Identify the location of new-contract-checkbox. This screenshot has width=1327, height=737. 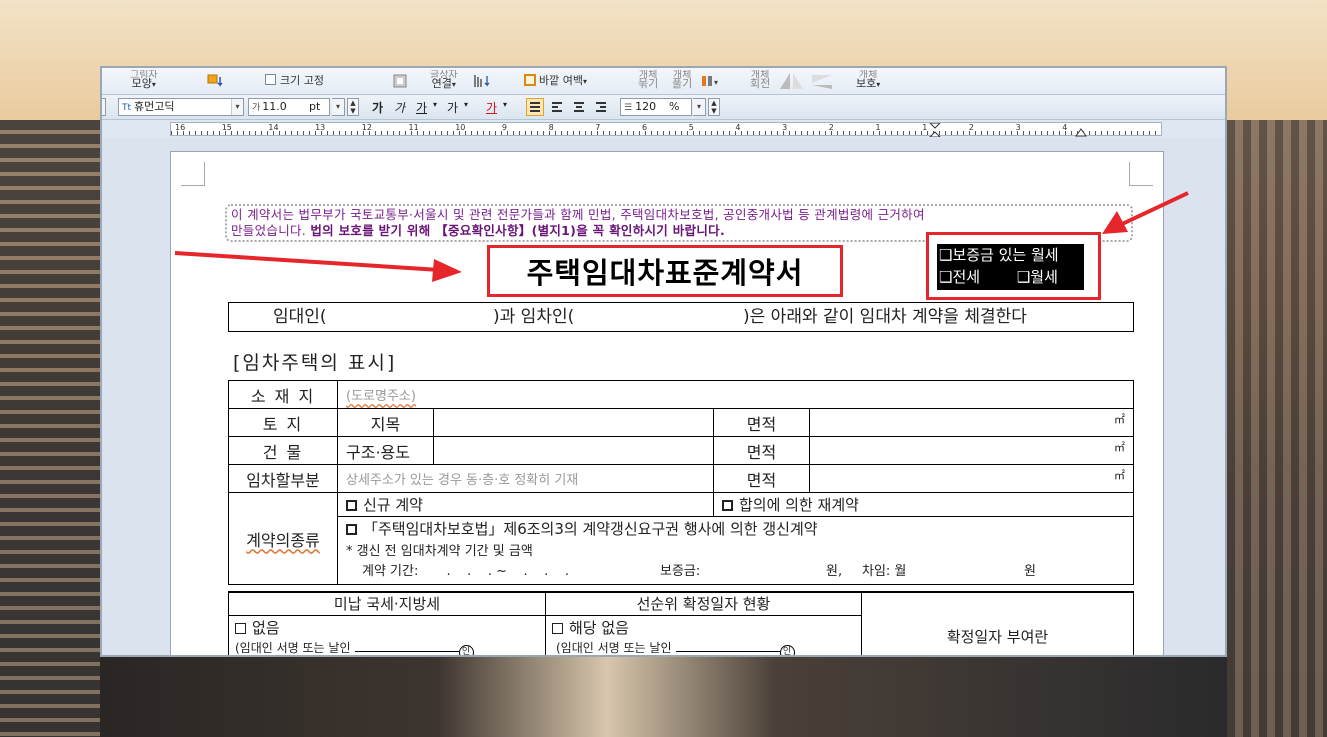
(351, 505).